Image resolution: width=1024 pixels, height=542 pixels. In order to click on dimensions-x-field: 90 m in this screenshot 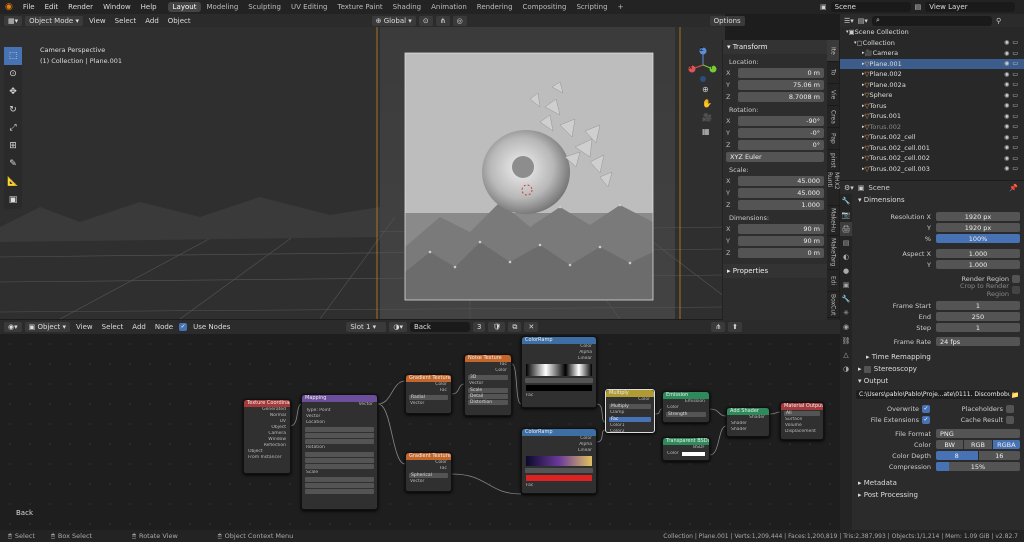, I will do `click(781, 228)`.